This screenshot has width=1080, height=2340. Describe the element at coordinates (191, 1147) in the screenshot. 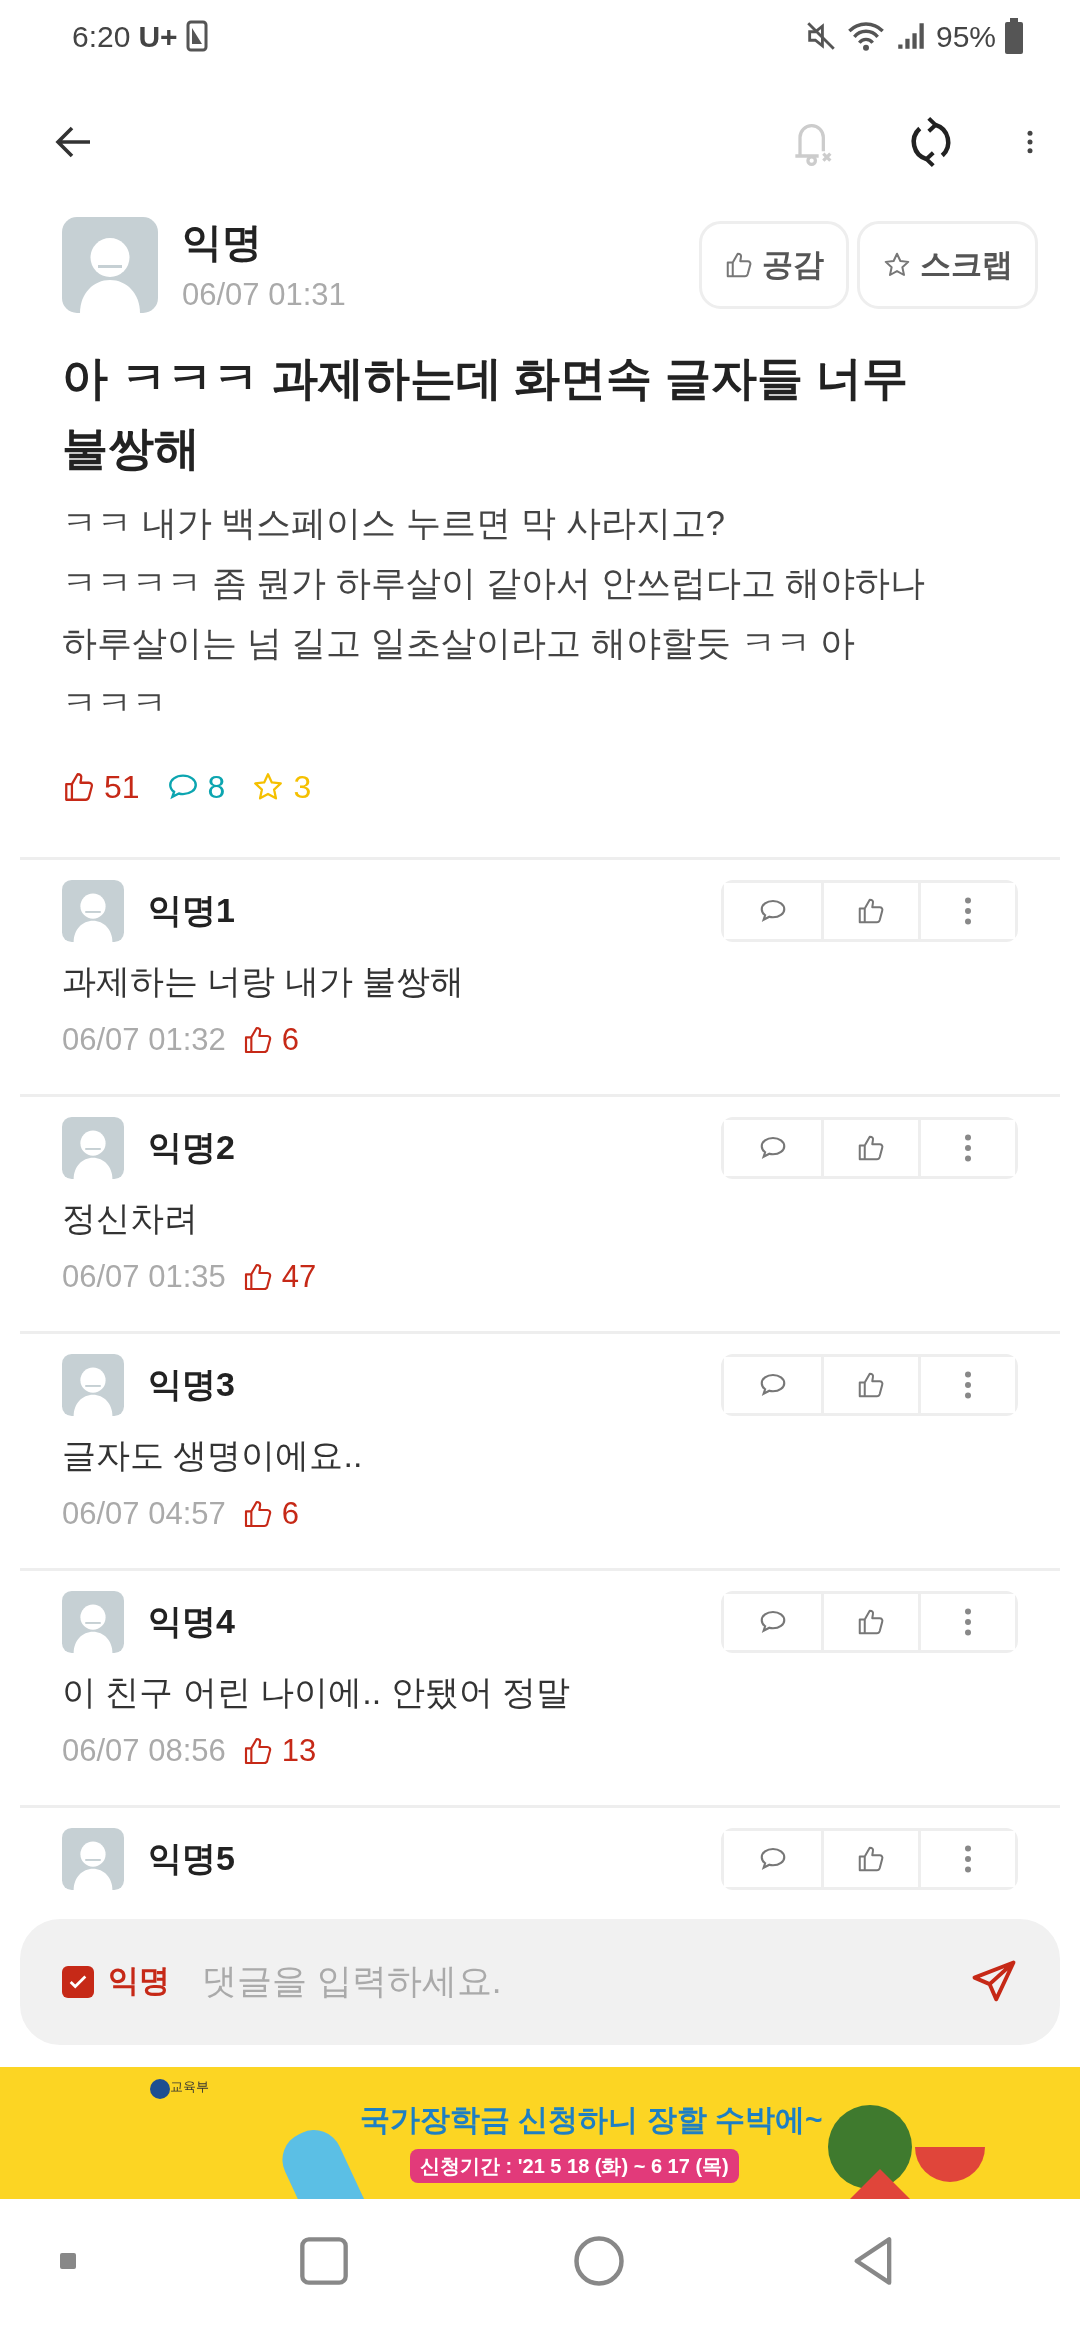

I see `commenter-name: 익명2` at that location.